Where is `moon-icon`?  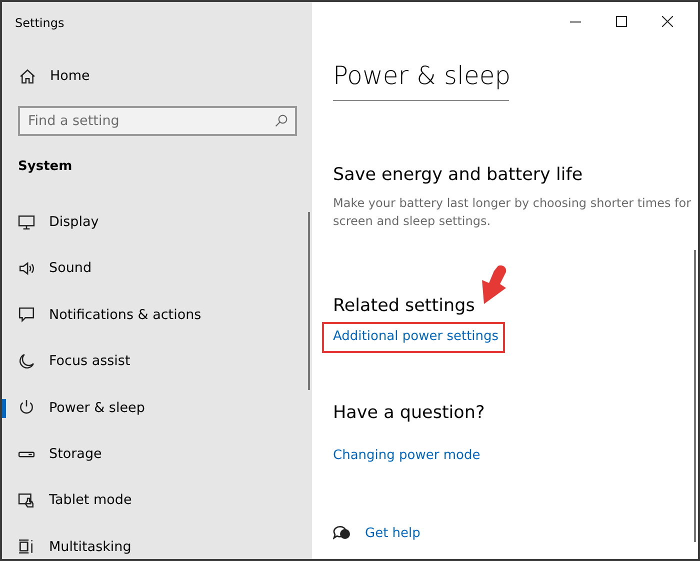
moon-icon is located at coordinates (26, 361).